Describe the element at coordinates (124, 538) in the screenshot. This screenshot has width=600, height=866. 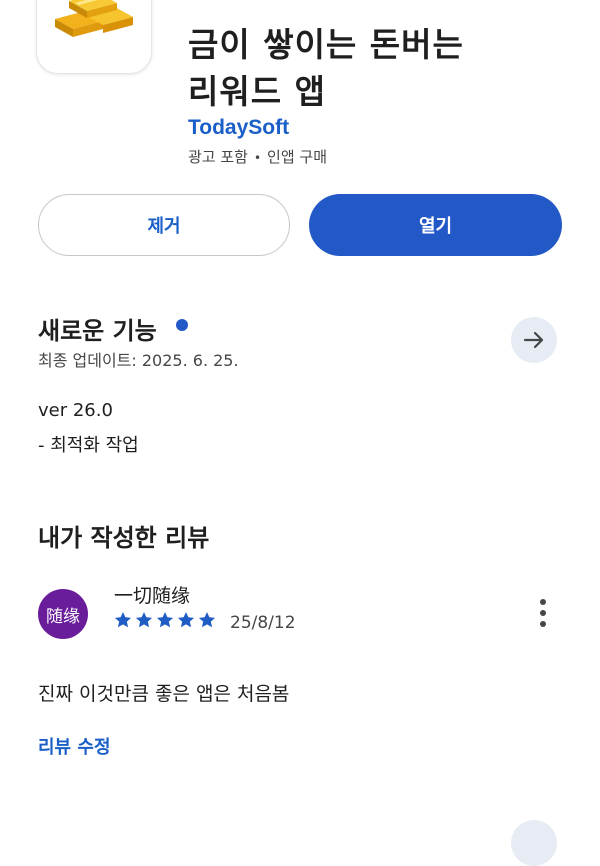
I see `my-review-heading: 내가 작성한 리뷰` at that location.